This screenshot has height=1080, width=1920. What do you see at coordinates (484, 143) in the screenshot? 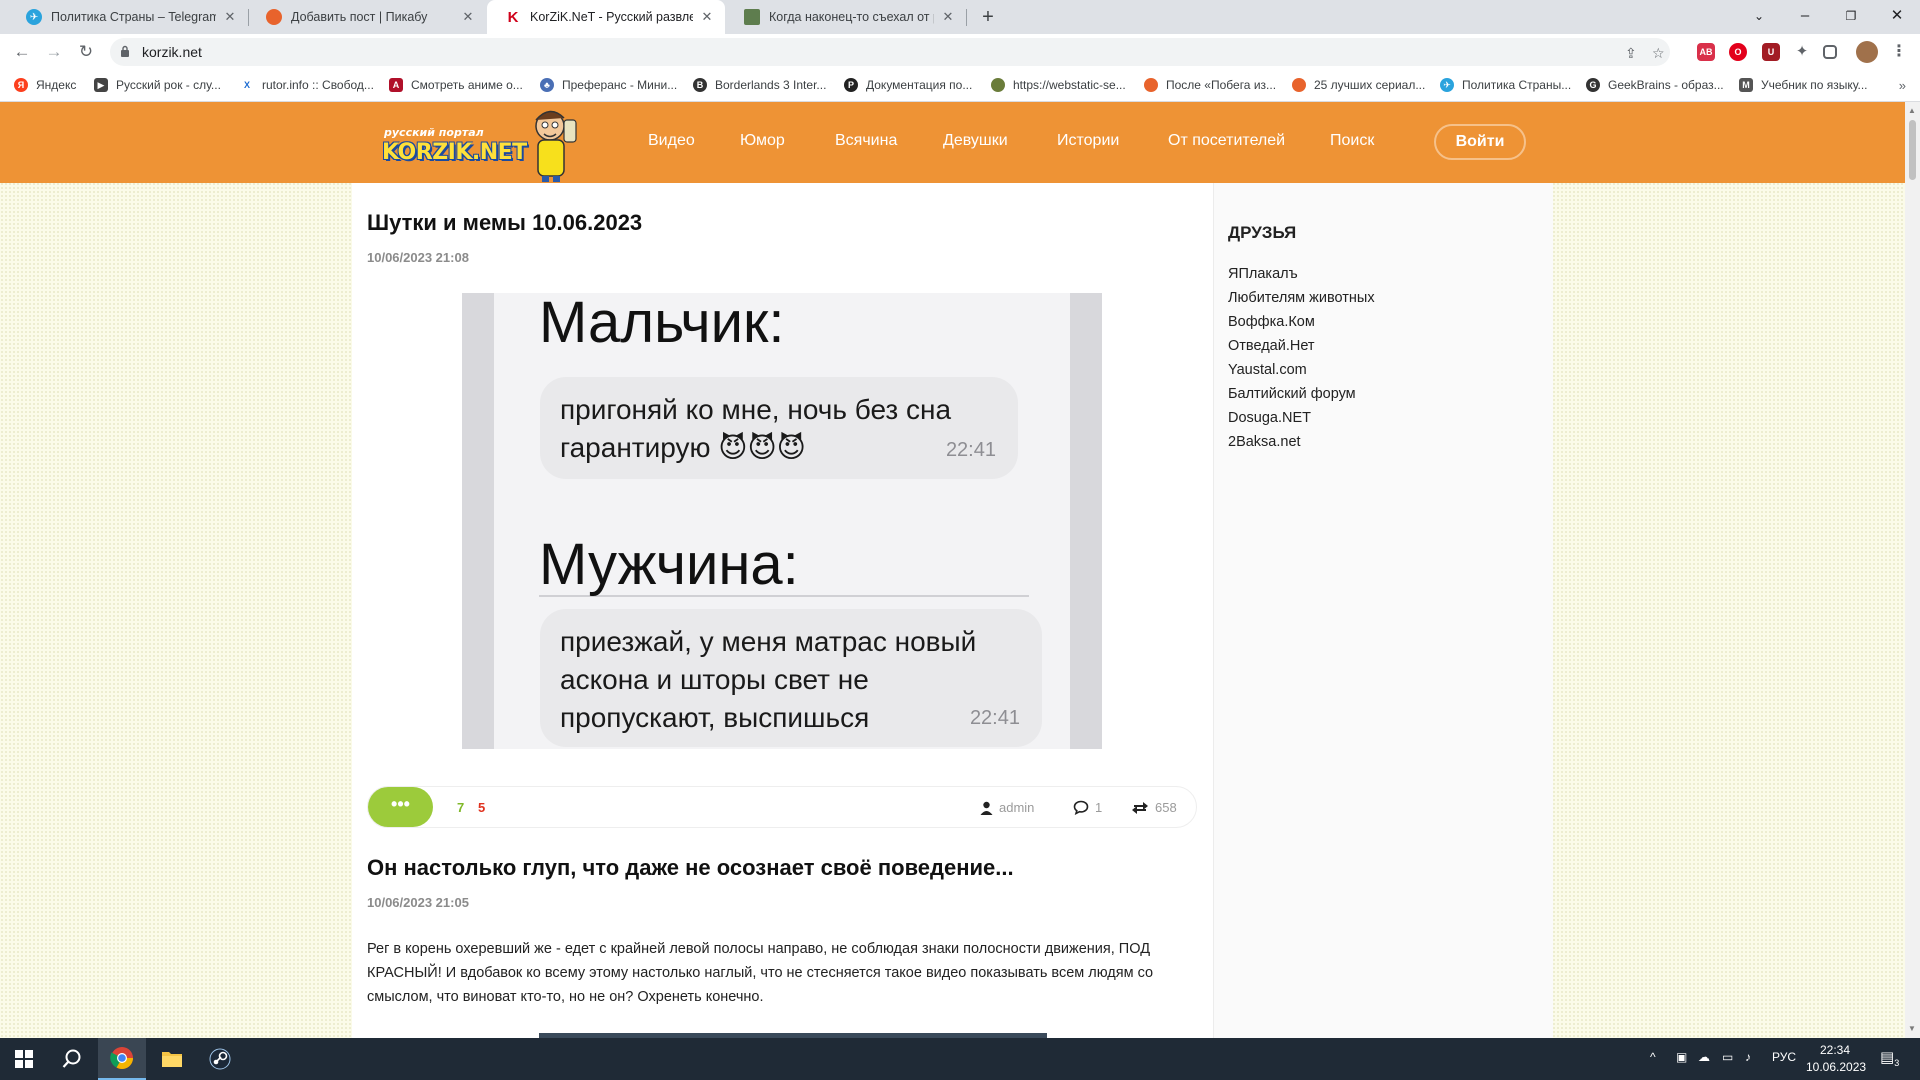
I see `site-logo: русский портал KORZIK.NET` at bounding box center [484, 143].